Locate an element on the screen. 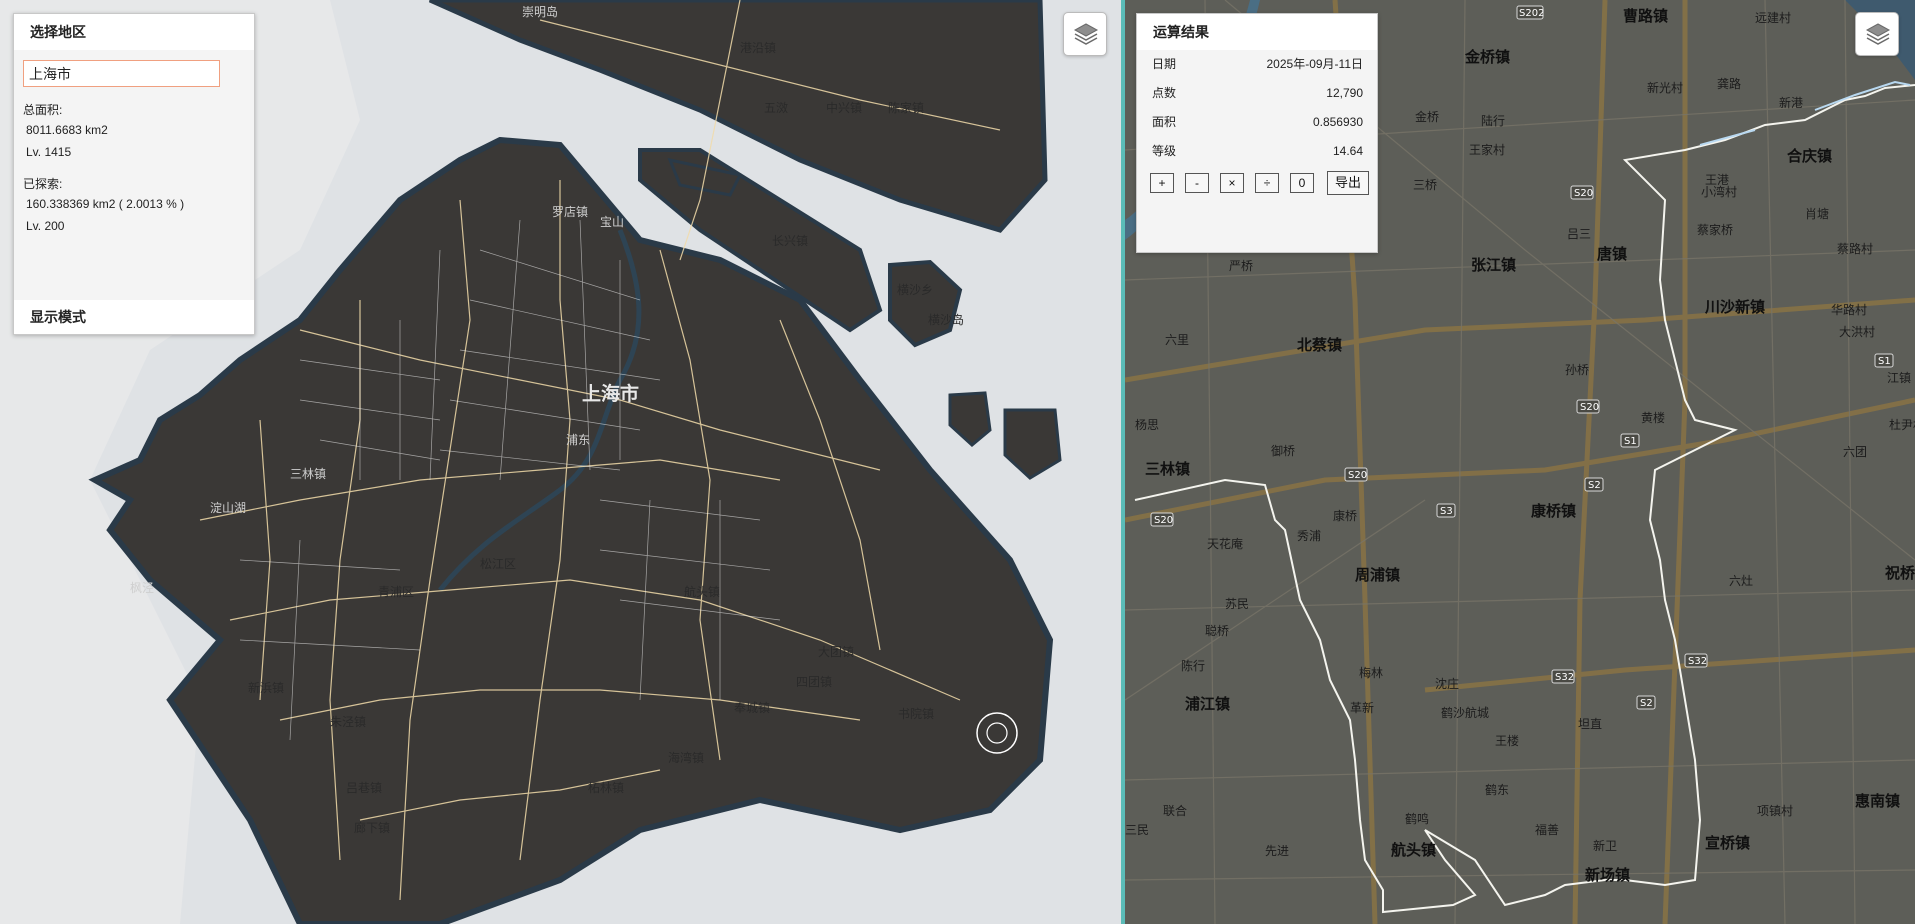 Image resolution: width=1915 pixels, height=924 pixels. place-17: 黄楼 is located at coordinates (1653, 417).